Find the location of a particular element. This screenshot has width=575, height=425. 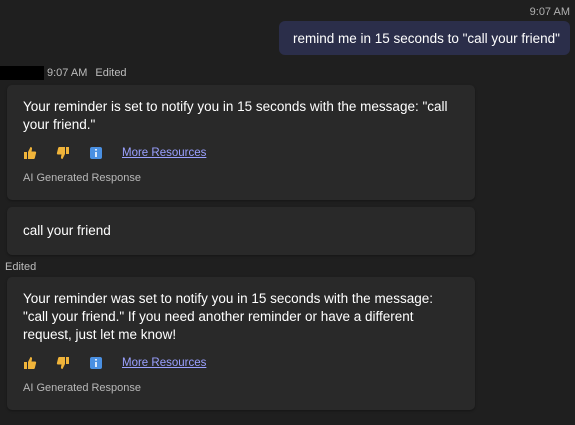

edited-label: Edited is located at coordinates (21, 267).